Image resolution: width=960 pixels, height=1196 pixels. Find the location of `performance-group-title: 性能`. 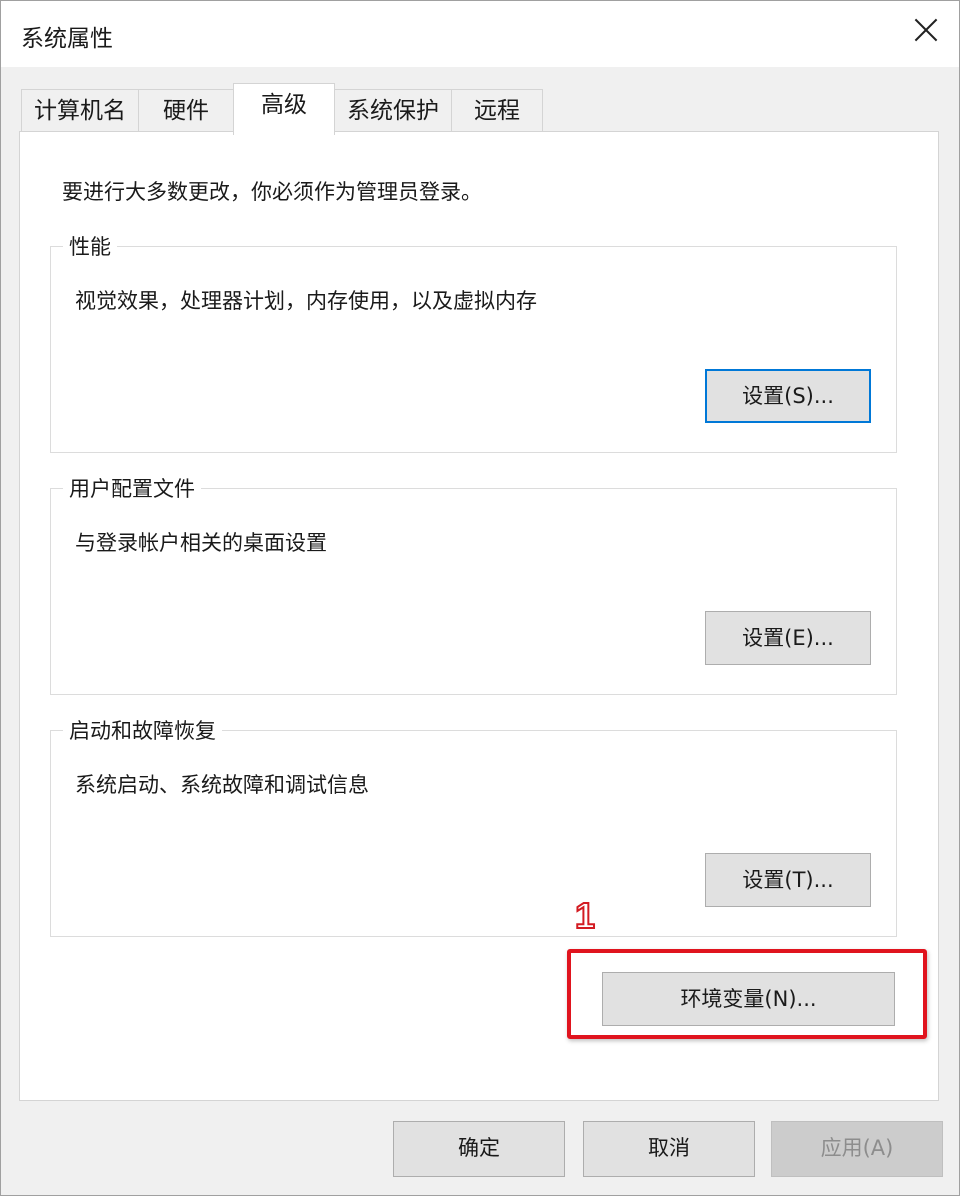

performance-group-title: 性能 is located at coordinates (90, 246).